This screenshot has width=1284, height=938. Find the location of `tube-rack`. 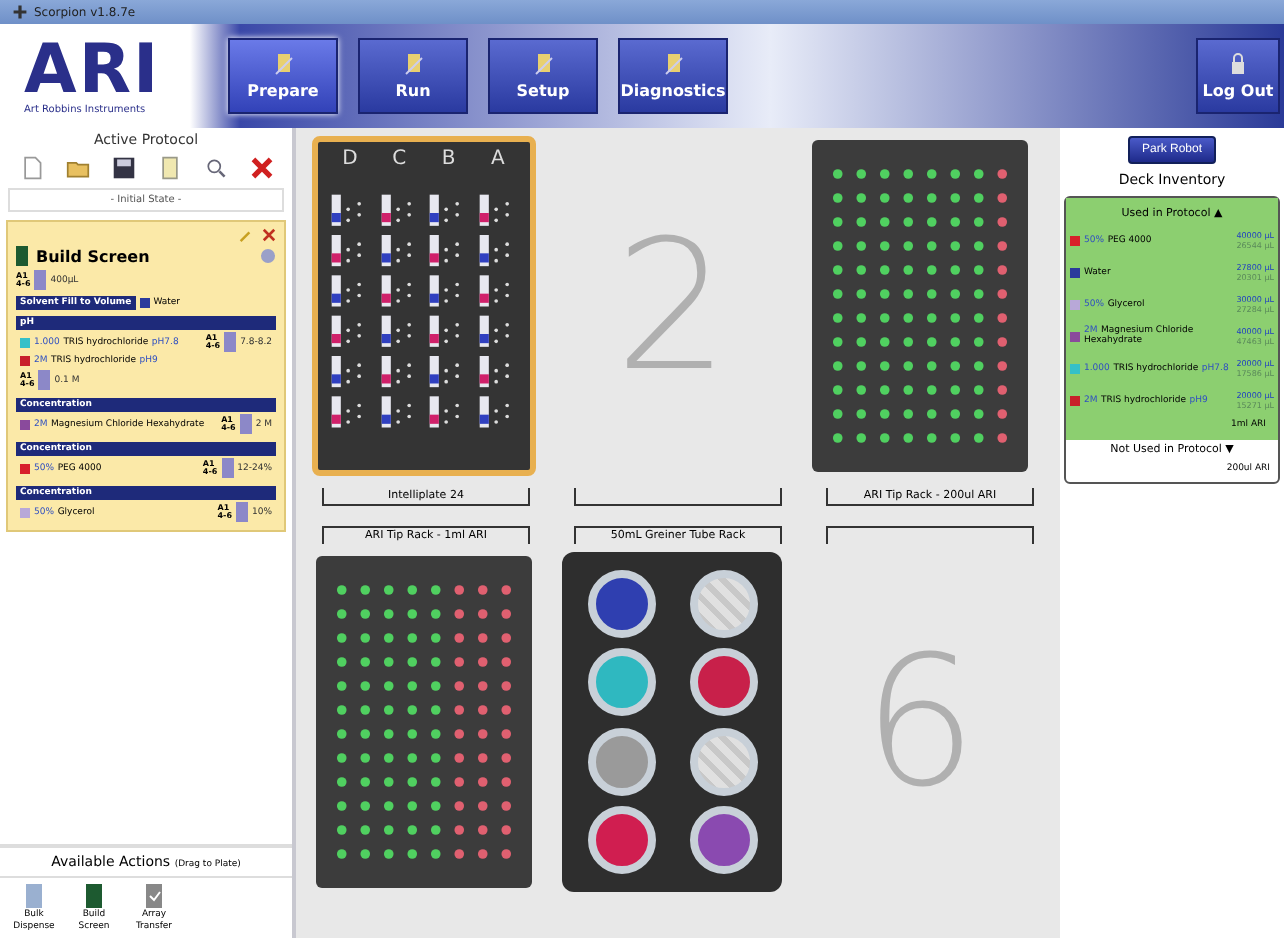

tube-rack is located at coordinates (672, 722).